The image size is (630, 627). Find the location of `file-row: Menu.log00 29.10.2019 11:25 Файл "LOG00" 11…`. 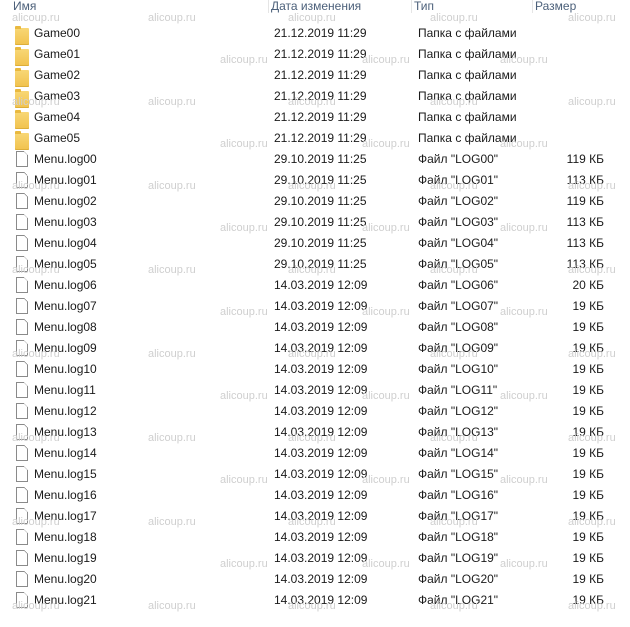

file-row: Menu.log00 29.10.2019 11:25 Файл "LOG00" 11… is located at coordinates (315, 159).